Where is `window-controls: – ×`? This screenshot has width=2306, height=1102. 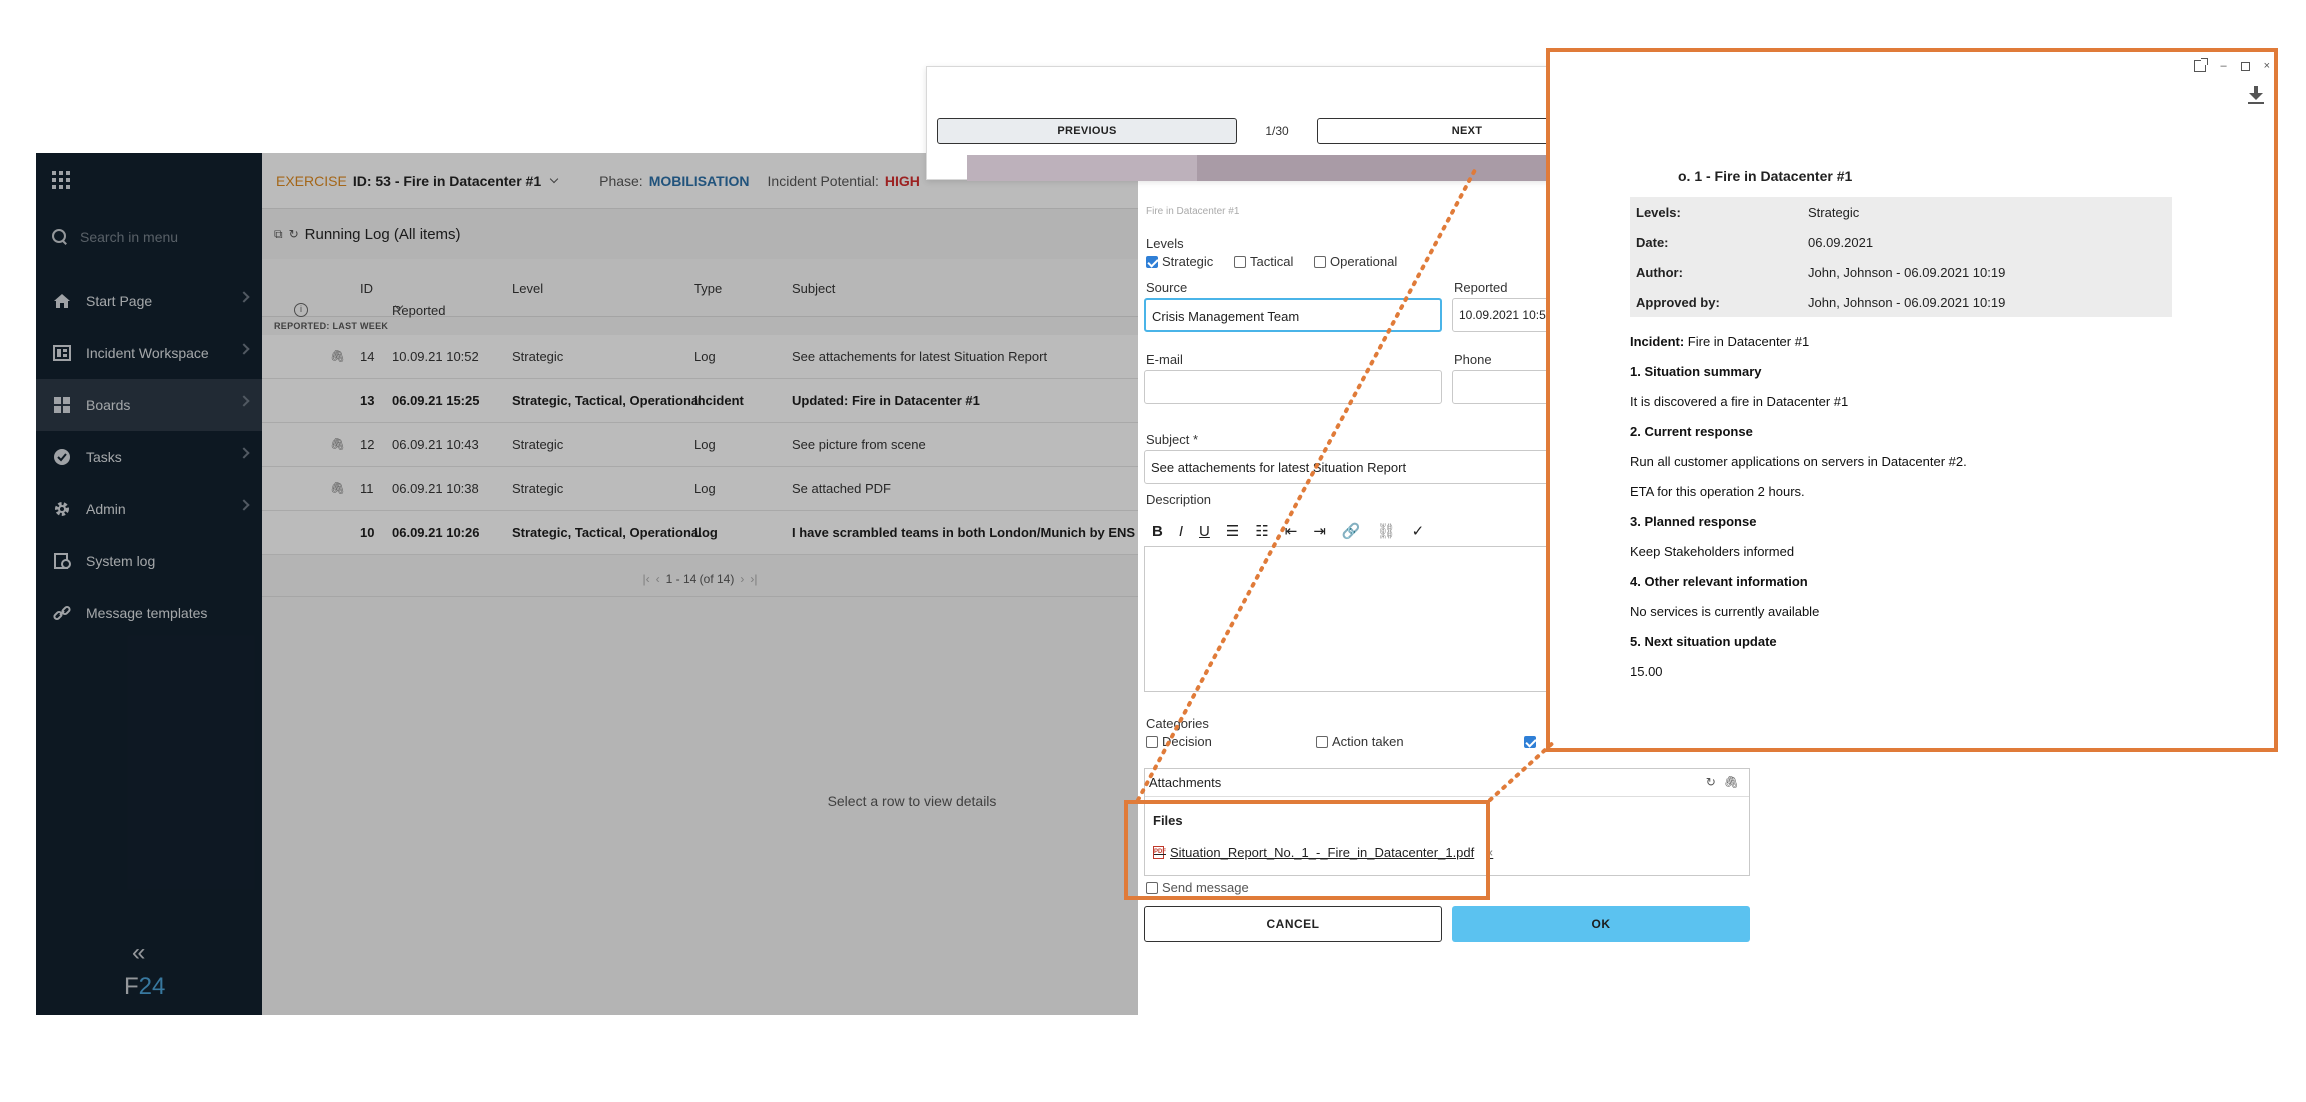
window-controls: – × is located at coordinates (2232, 65).